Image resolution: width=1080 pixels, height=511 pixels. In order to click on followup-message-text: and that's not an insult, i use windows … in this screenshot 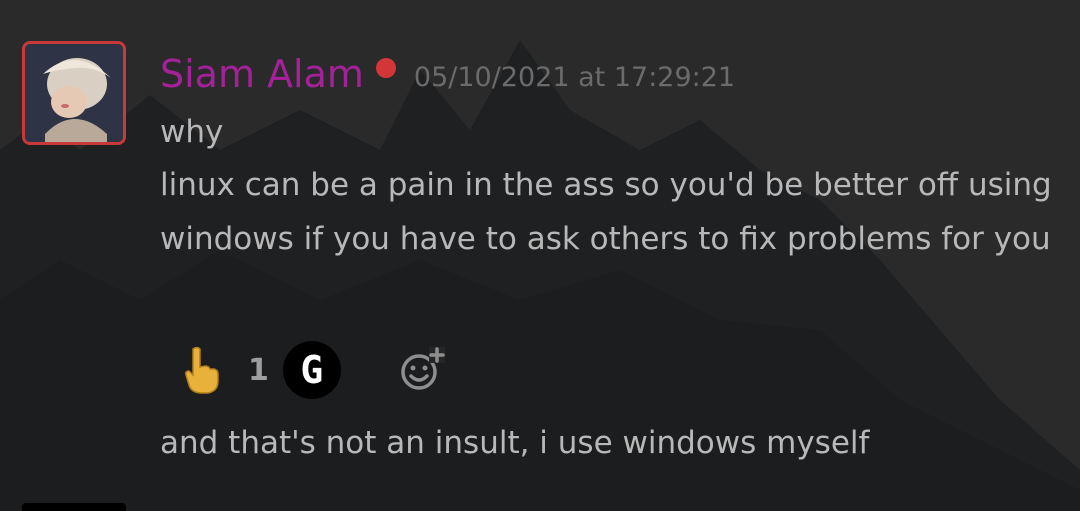, I will do `click(515, 443)`.